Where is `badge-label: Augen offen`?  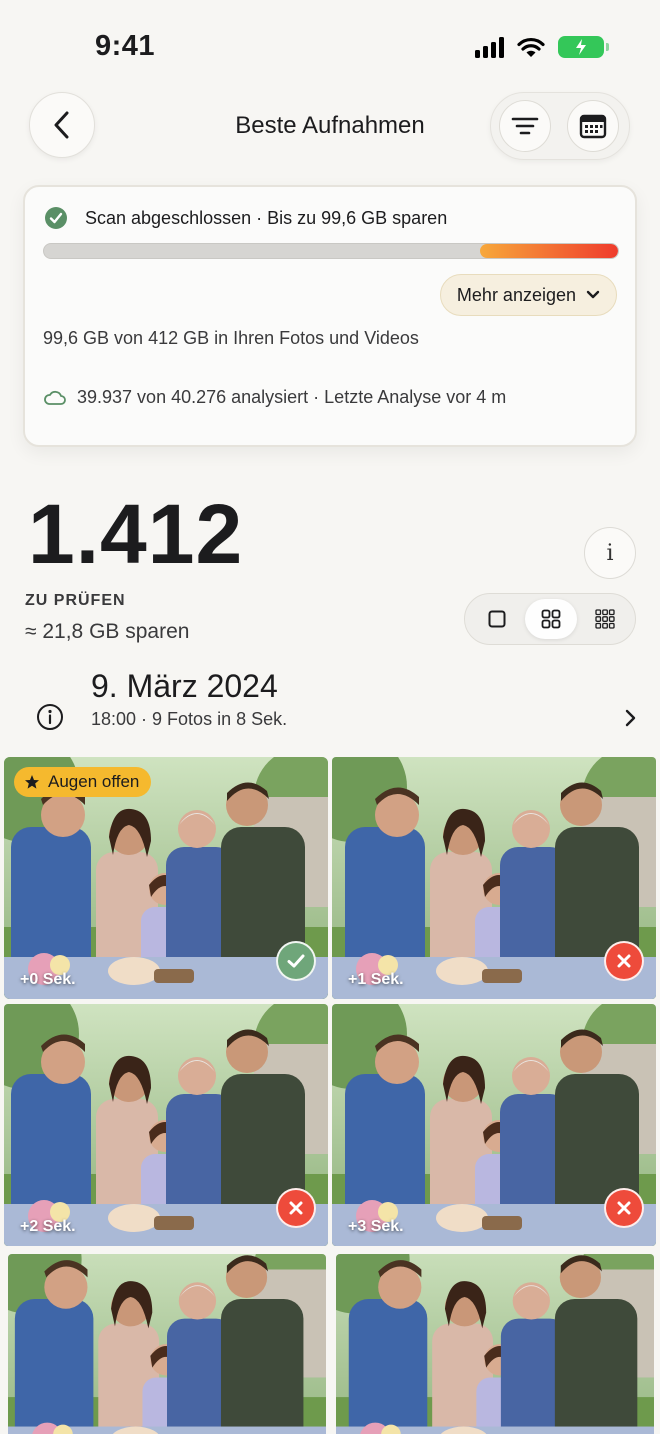 badge-label: Augen offen is located at coordinates (94, 781).